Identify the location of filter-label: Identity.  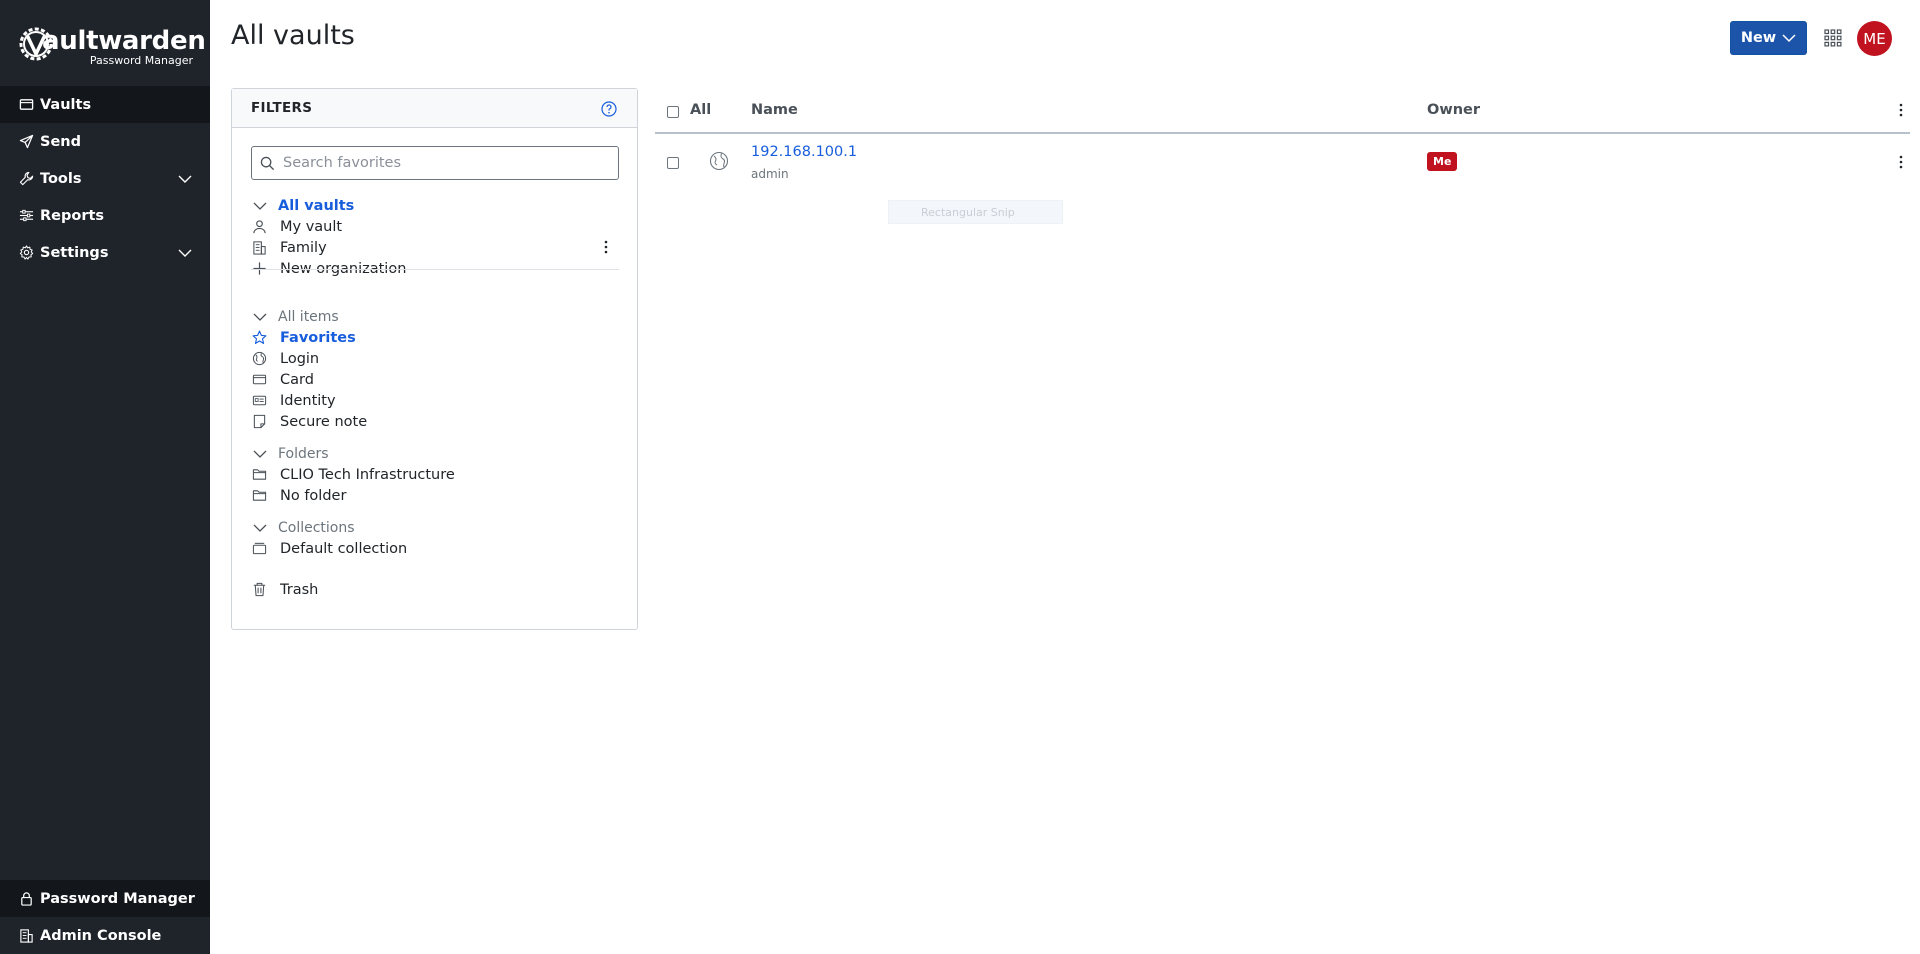
(308, 400).